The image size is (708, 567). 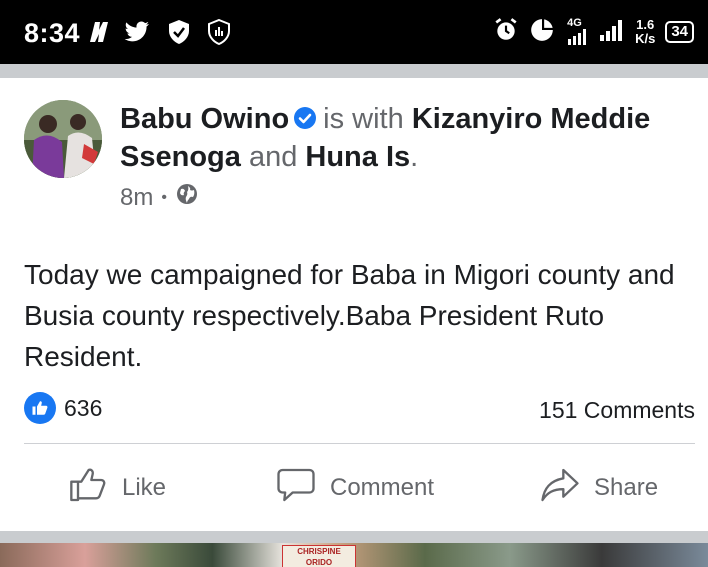 What do you see at coordinates (574, 23) in the screenshot?
I see `network-type-label: 4G` at bounding box center [574, 23].